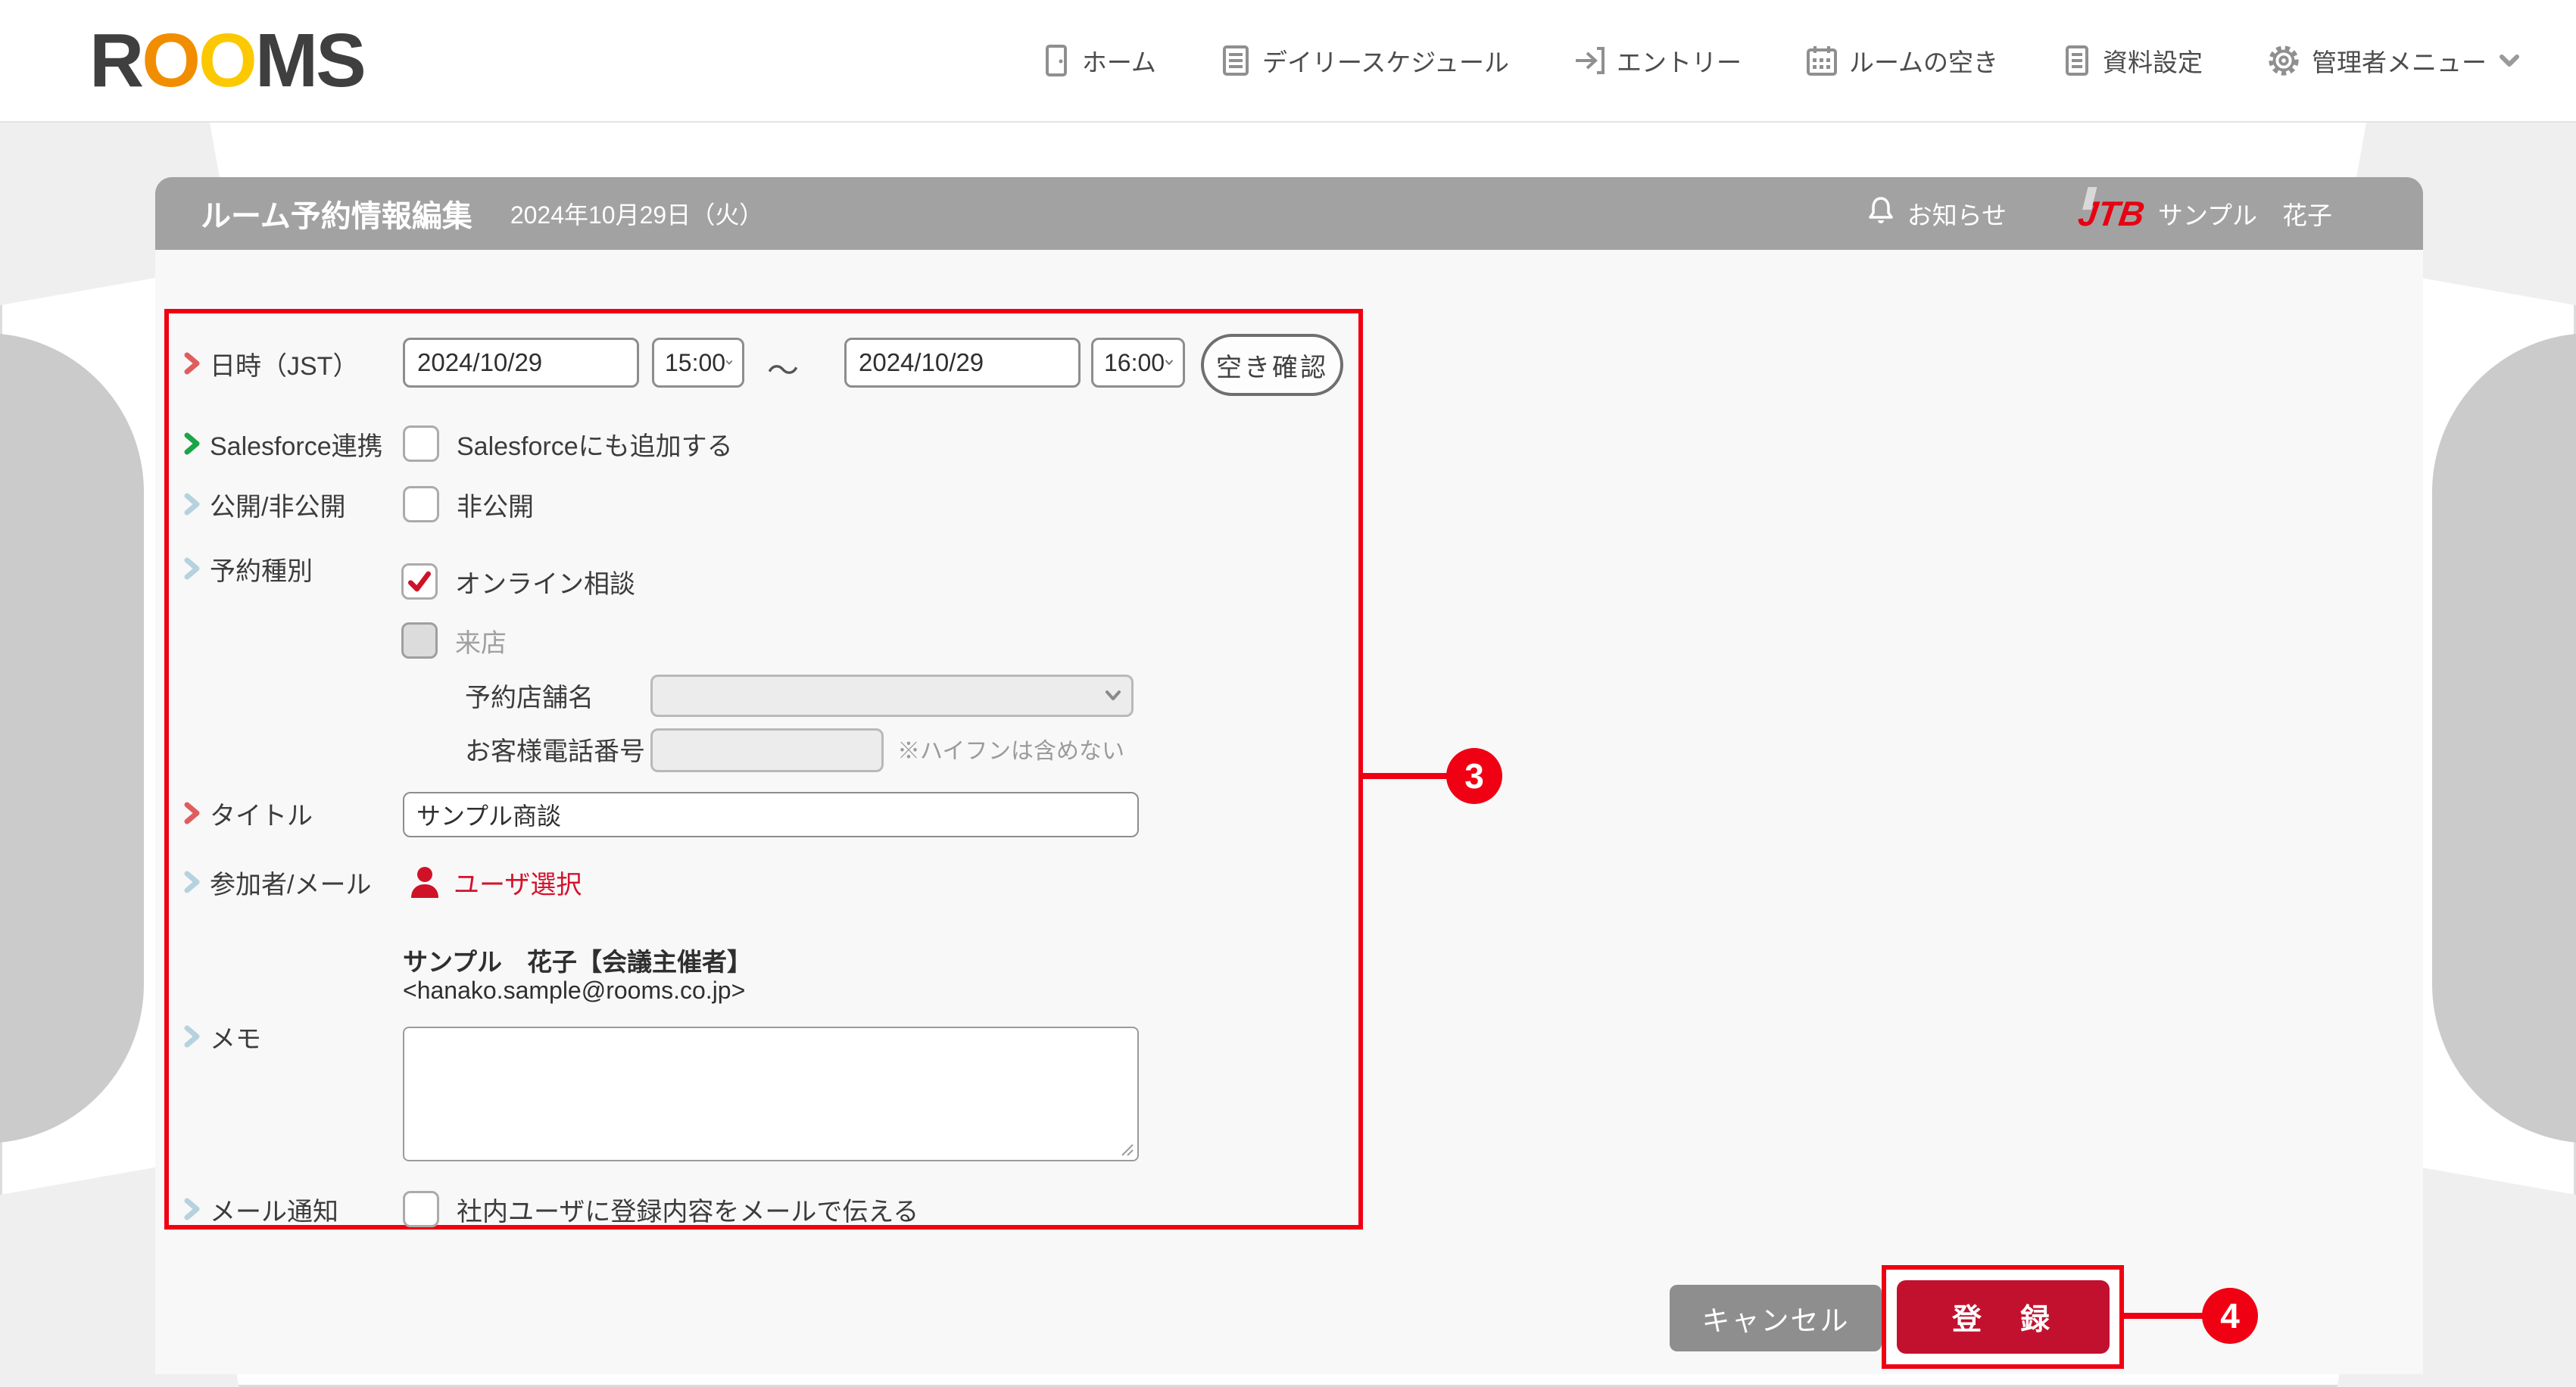 This screenshot has width=2576, height=1387. I want to click on salesforce-checkbox, so click(421, 443).